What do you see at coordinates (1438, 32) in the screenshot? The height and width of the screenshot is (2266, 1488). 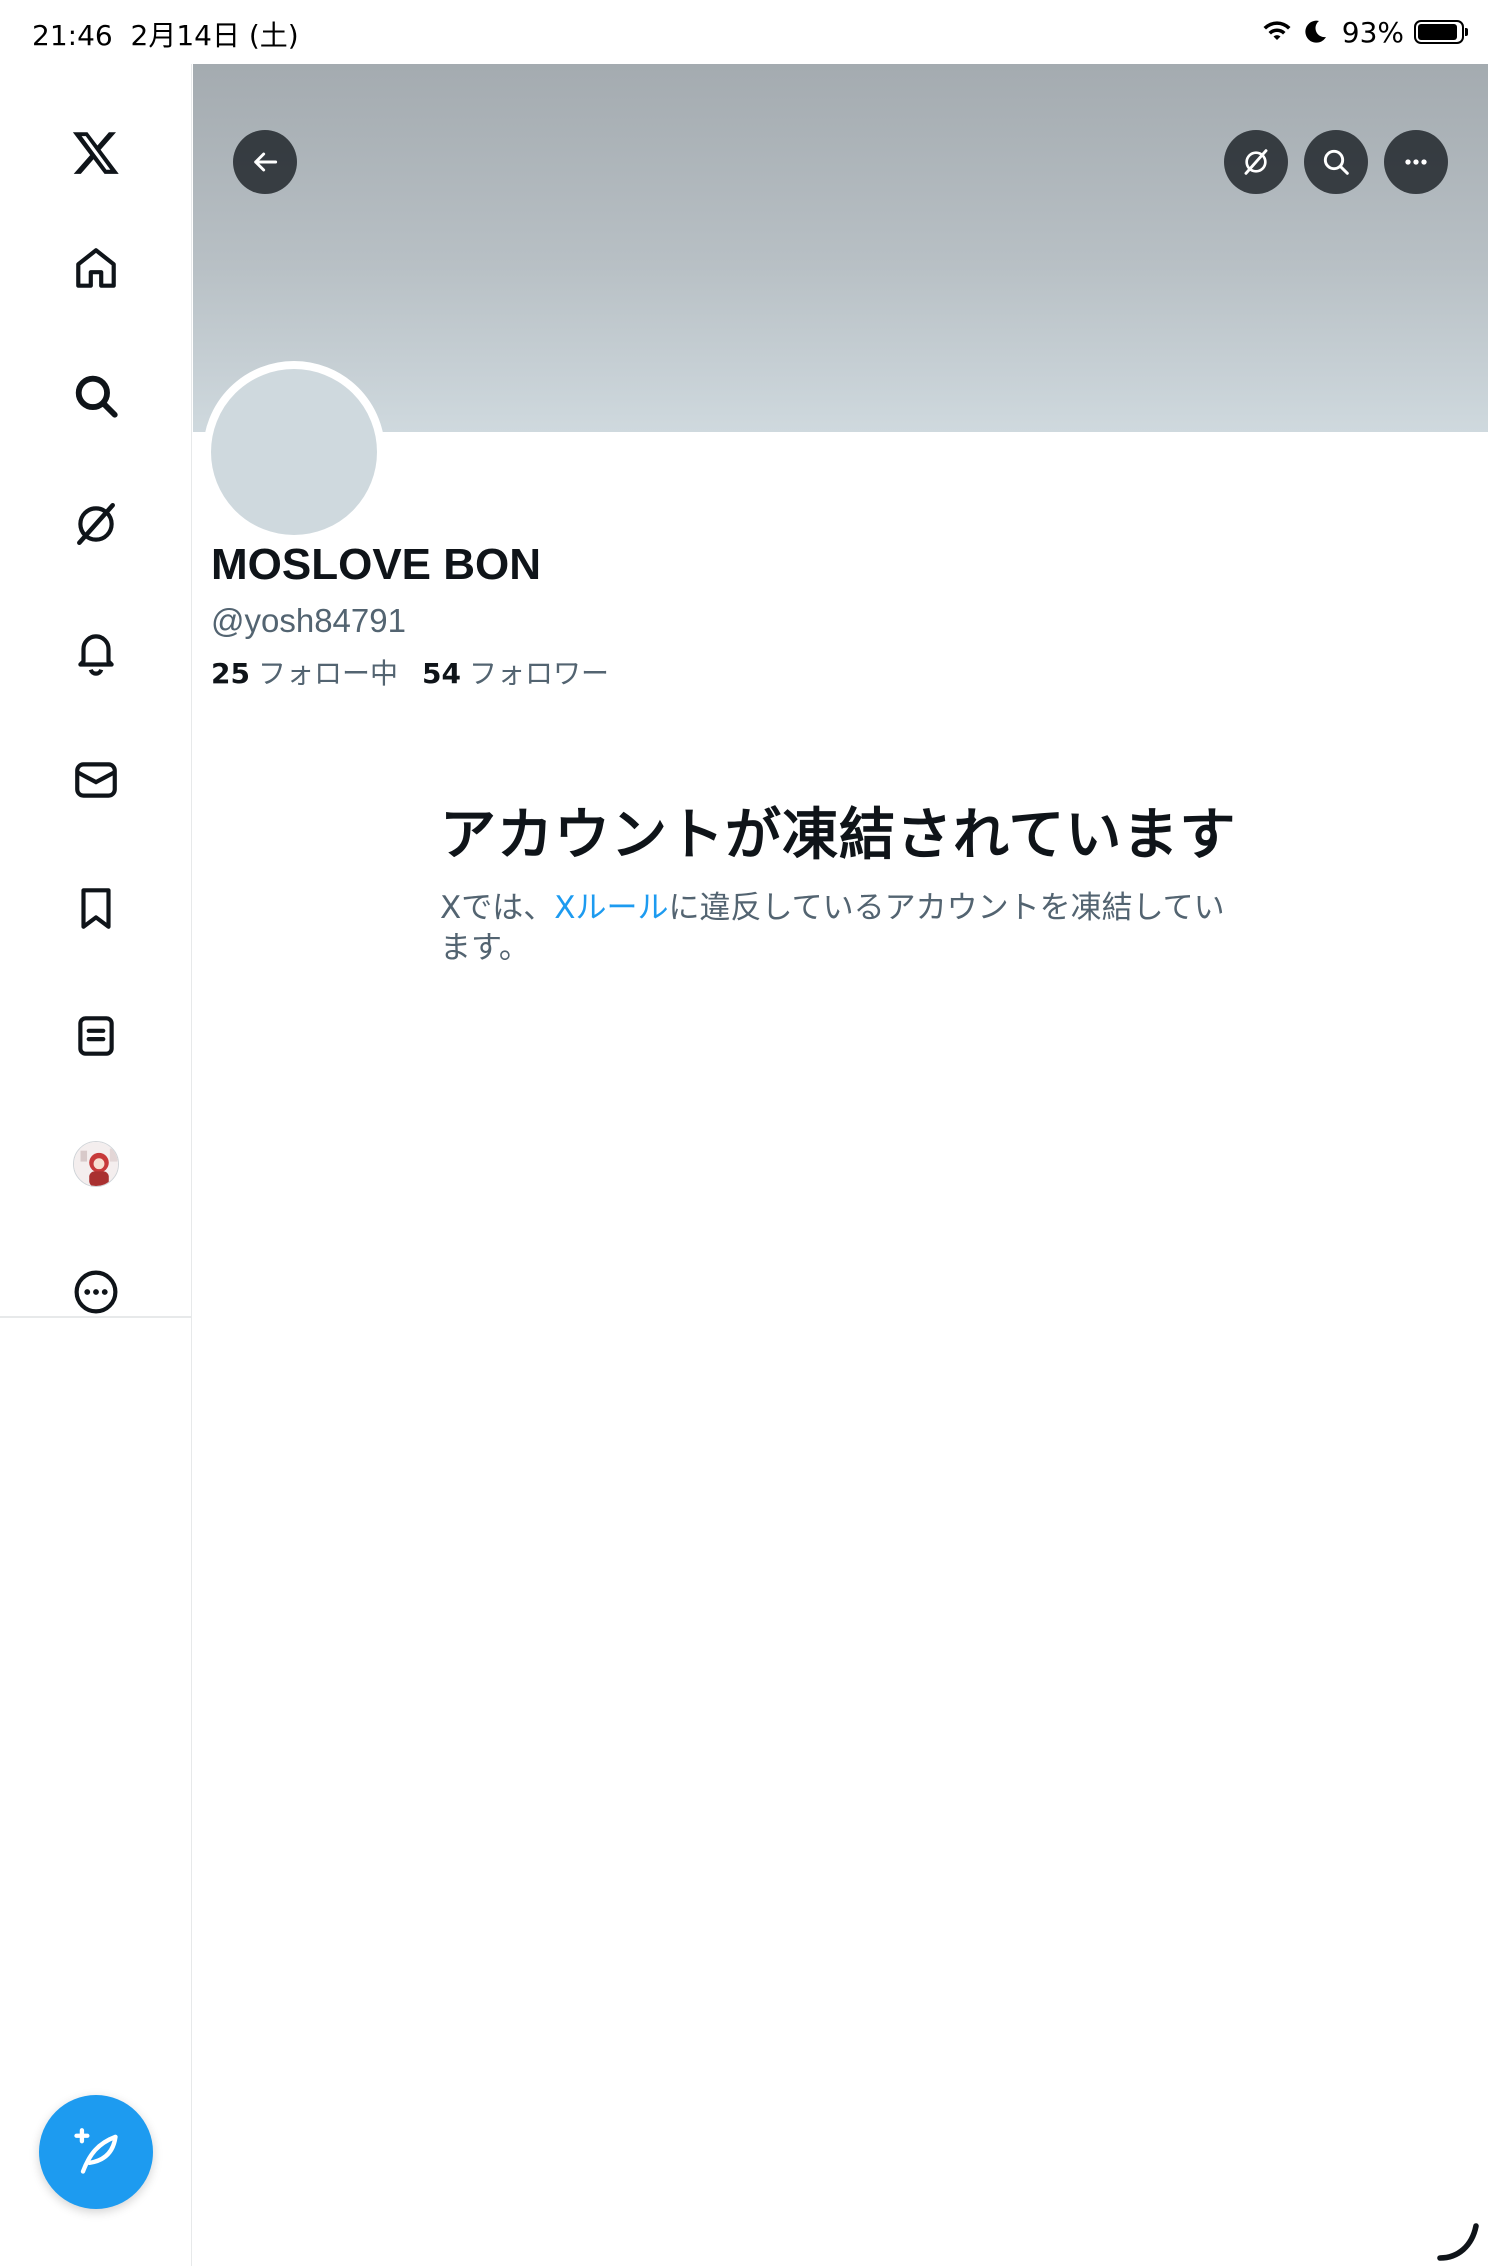 I see `battery-level` at bounding box center [1438, 32].